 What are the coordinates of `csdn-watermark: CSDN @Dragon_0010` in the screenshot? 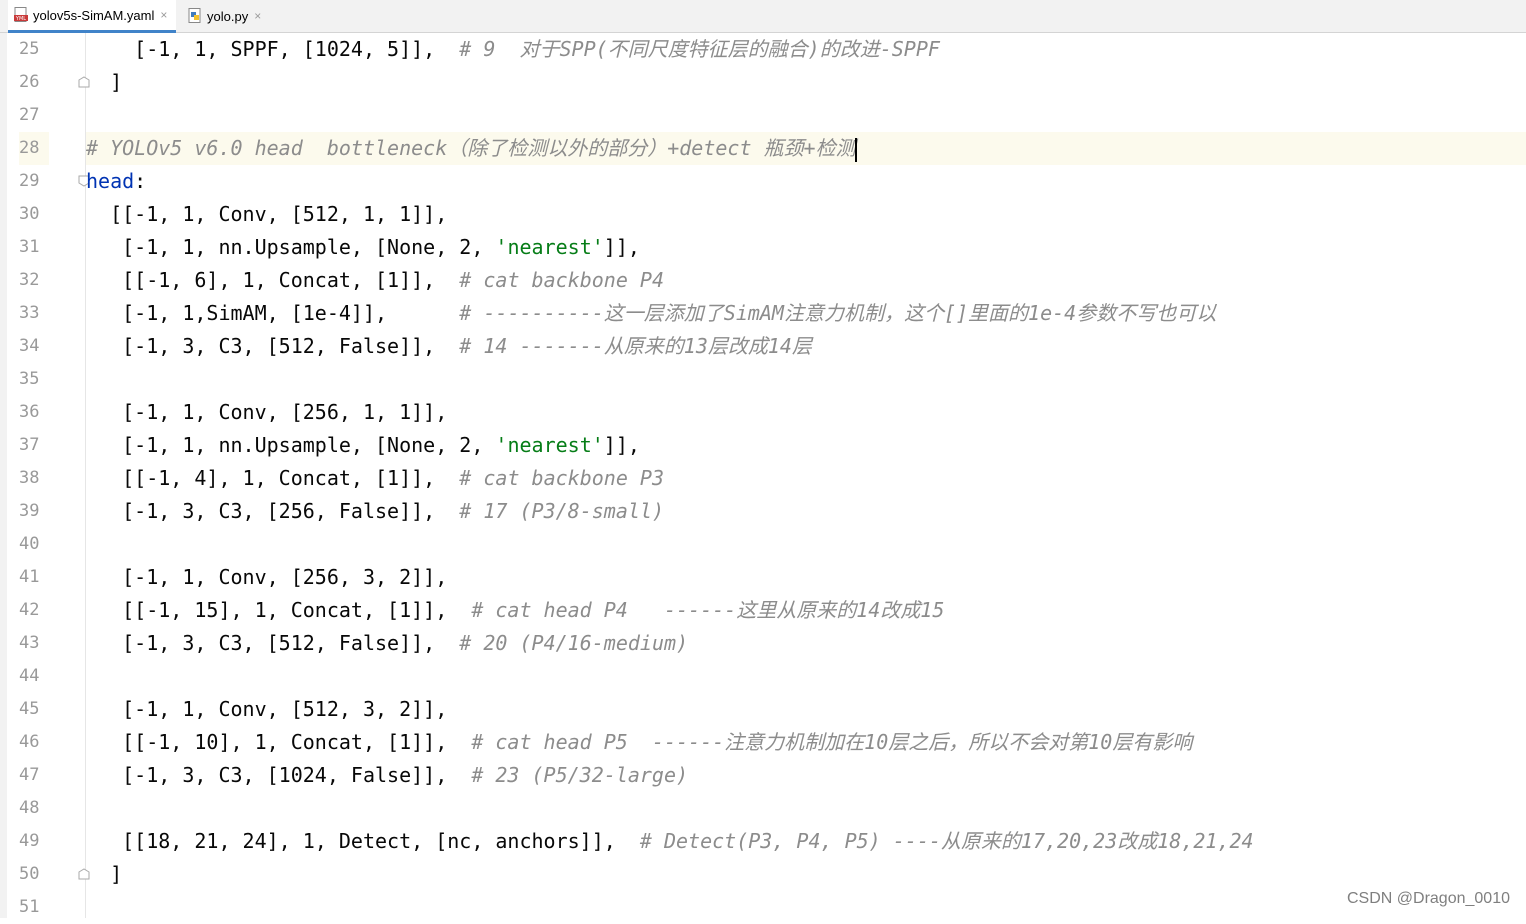 It's located at (1428, 898).